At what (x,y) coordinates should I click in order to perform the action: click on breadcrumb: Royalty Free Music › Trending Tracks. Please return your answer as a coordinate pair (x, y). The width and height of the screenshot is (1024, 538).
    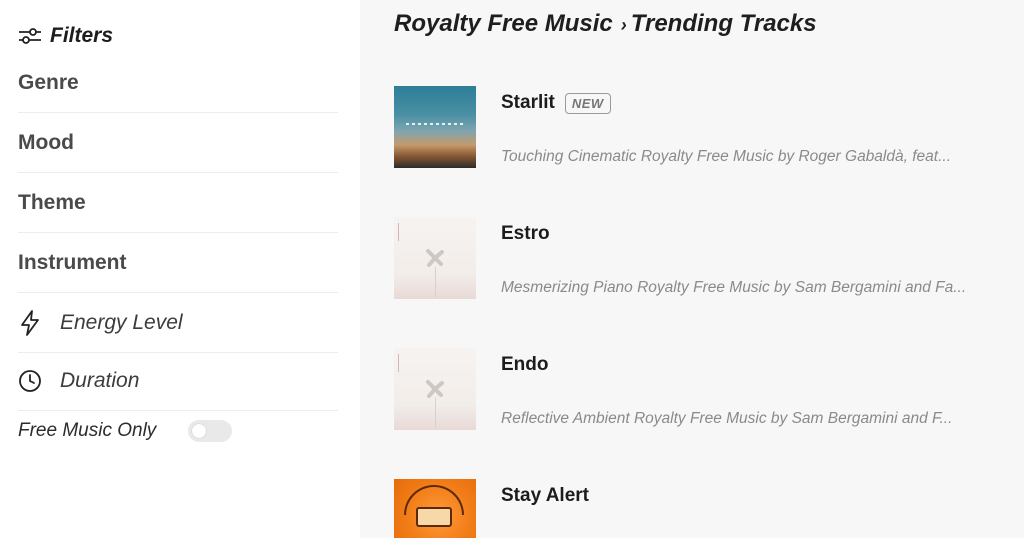
    Looking at the image, I should click on (605, 24).